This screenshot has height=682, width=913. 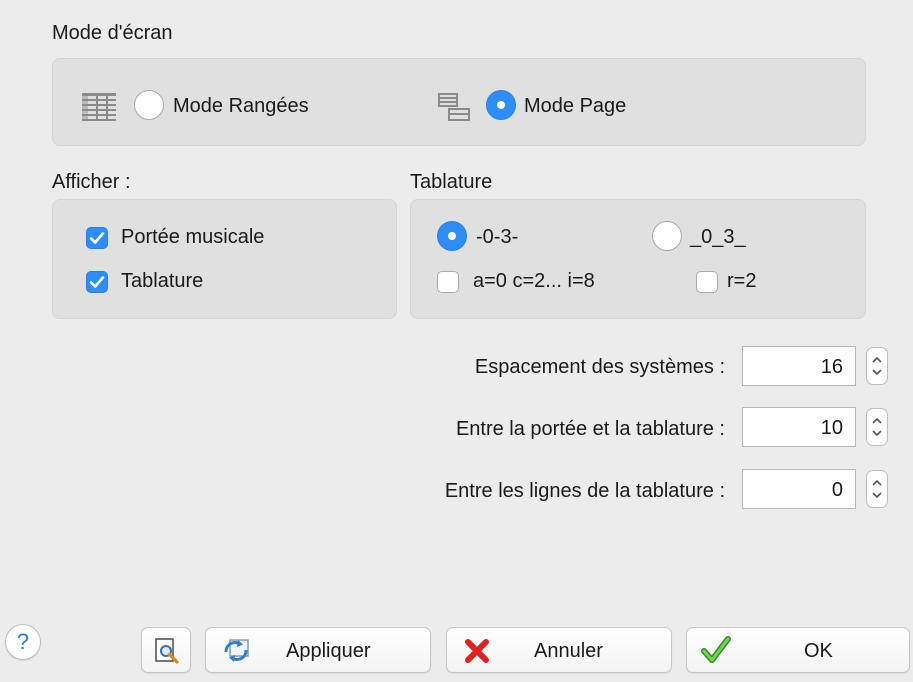 I want to click on tab-checkbox, so click(x=97, y=282).